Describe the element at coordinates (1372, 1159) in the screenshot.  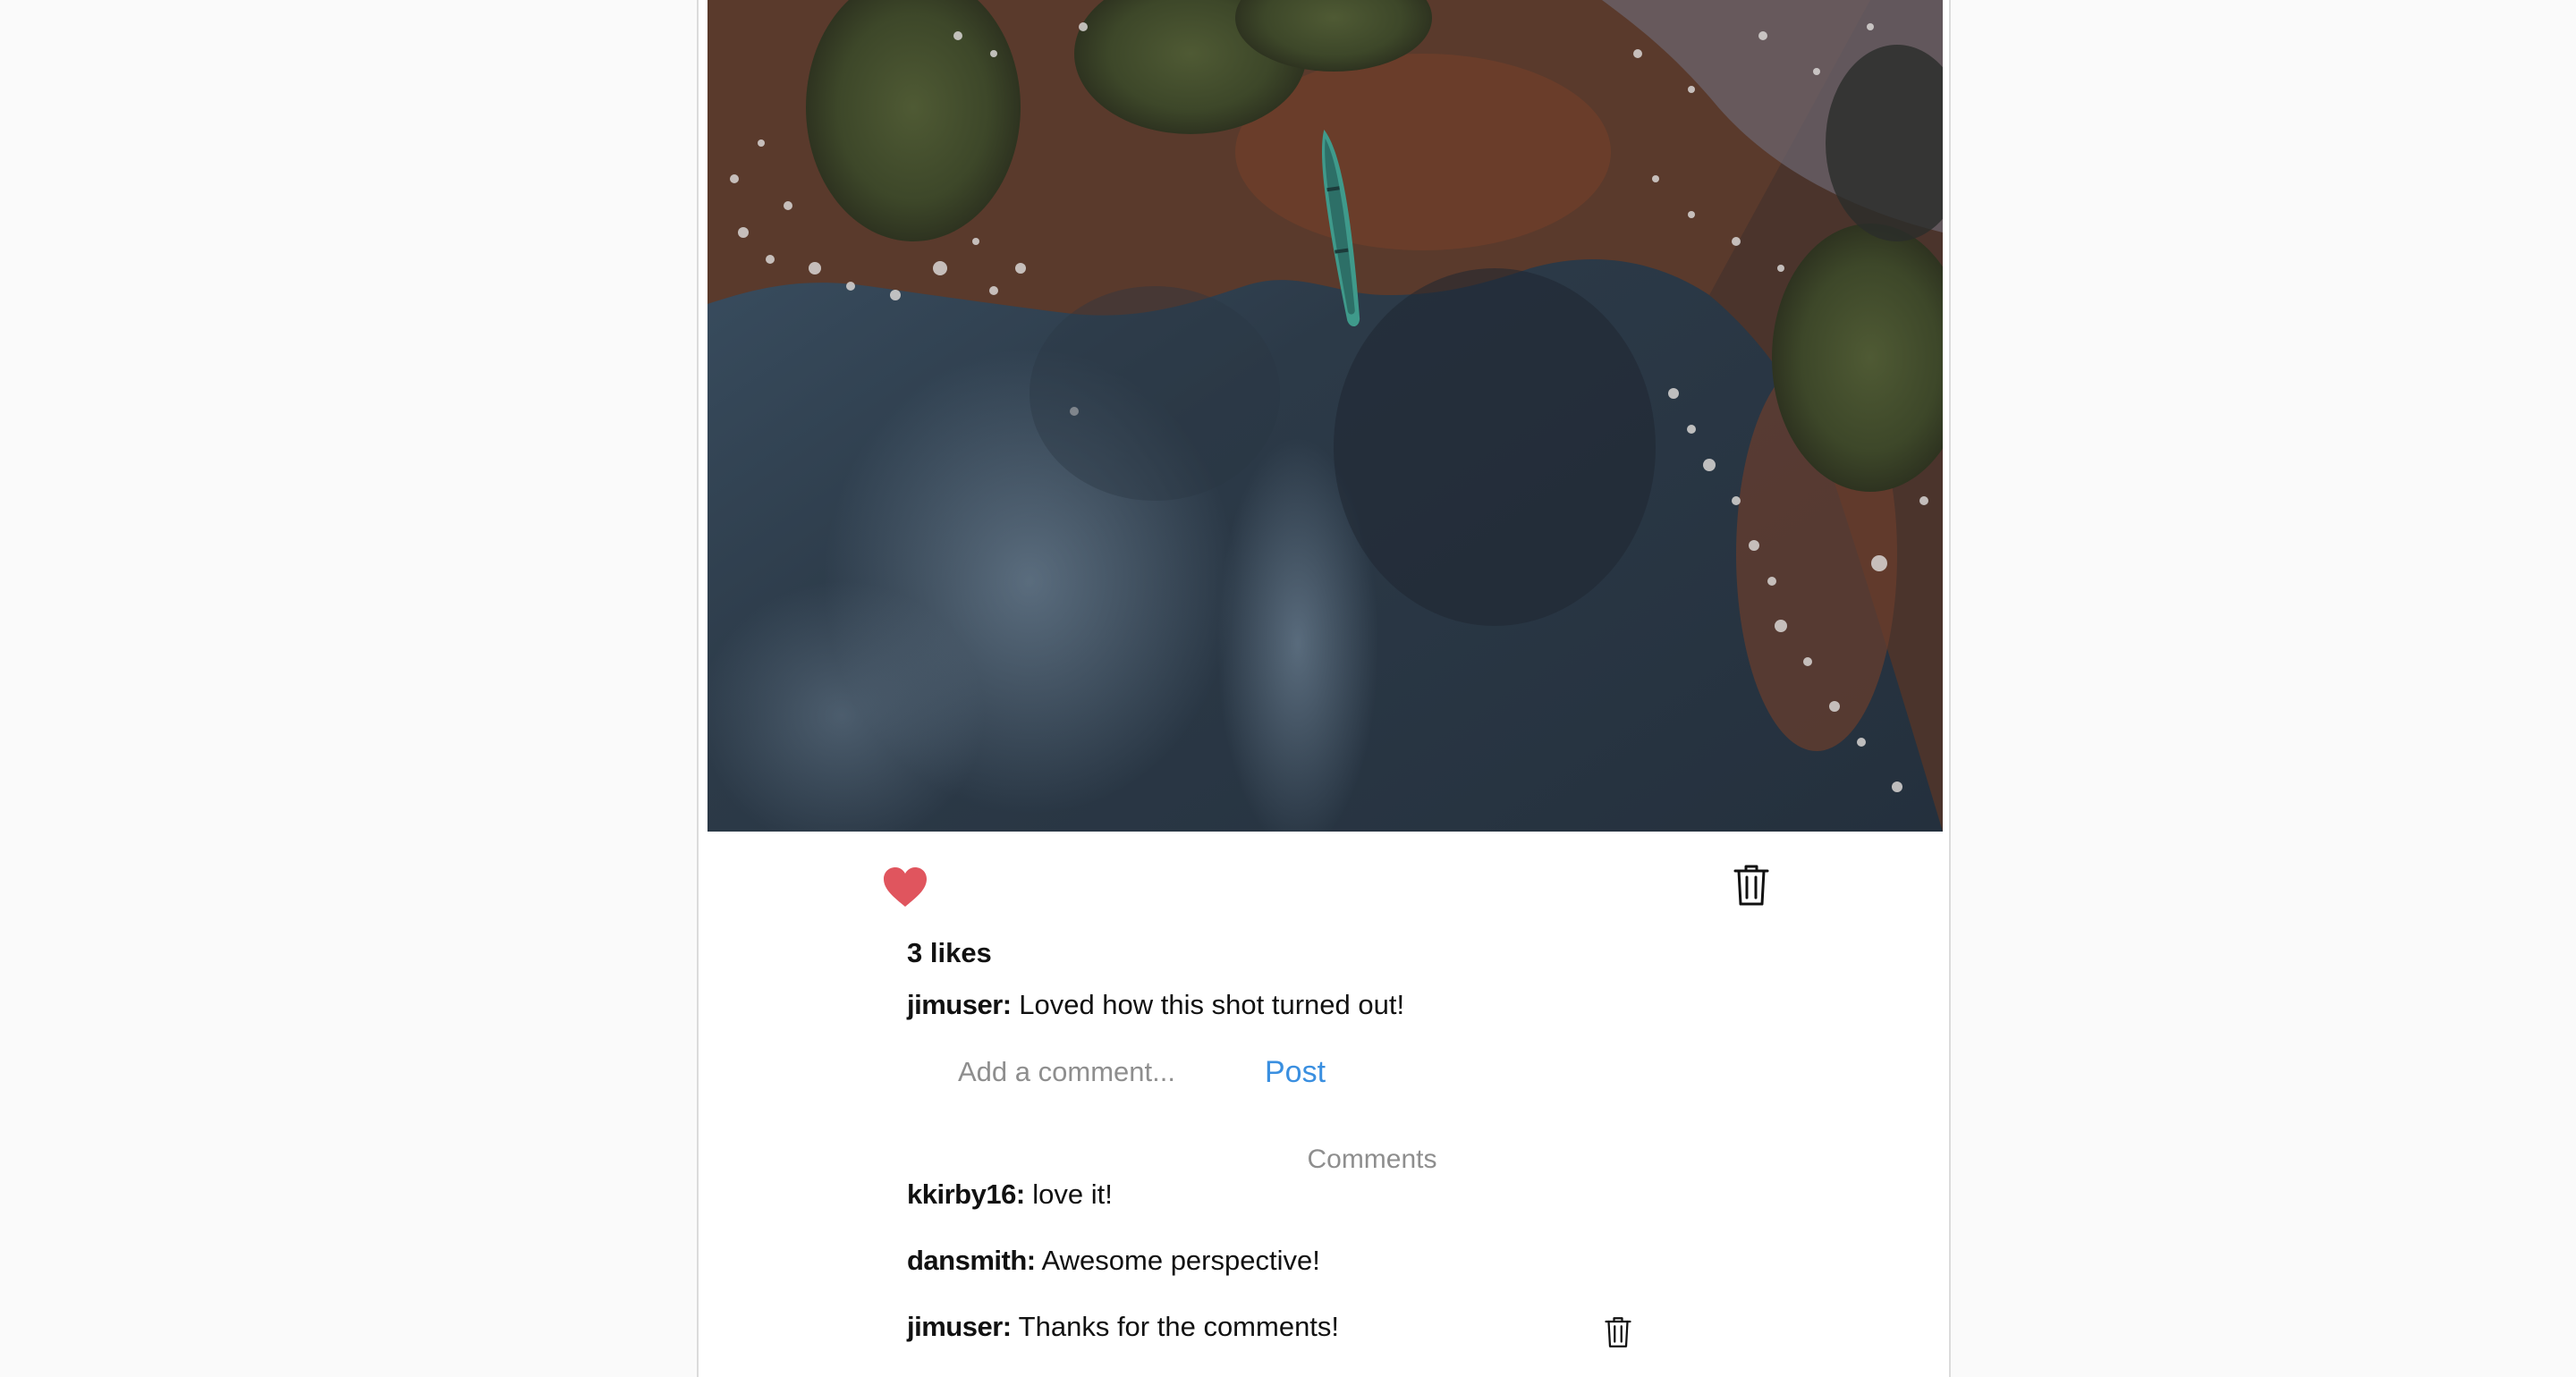
I see `comments-heading: Comments` at that location.